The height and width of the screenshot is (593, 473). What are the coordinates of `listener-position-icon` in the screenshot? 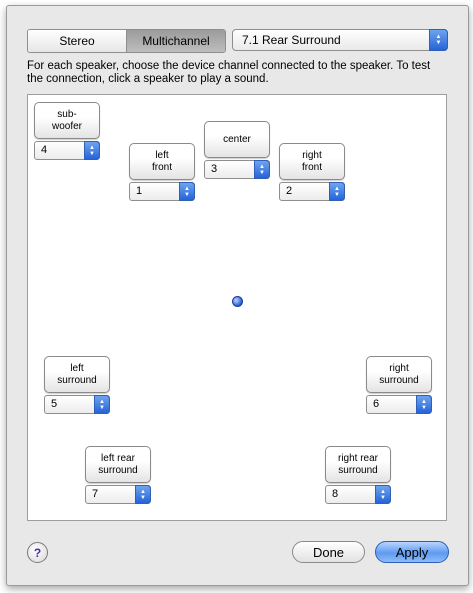 It's located at (237, 301).